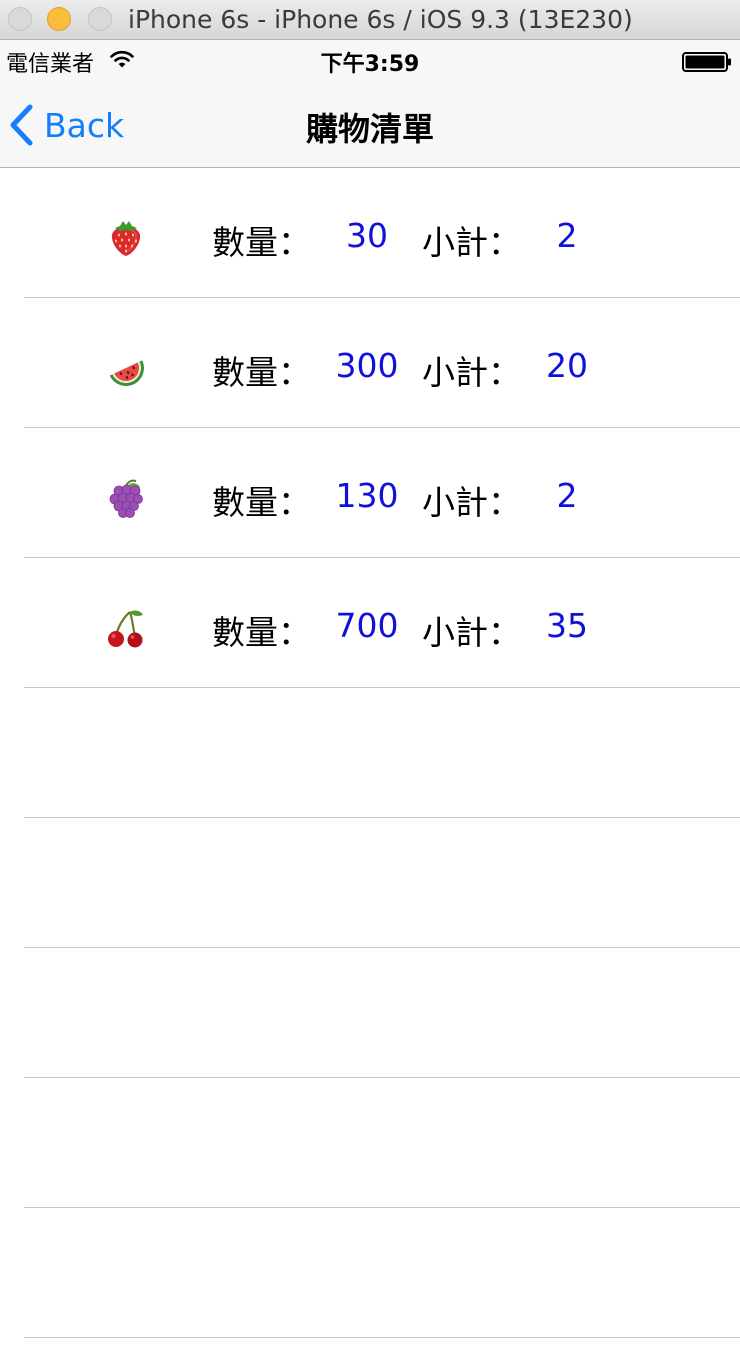 The width and height of the screenshot is (740, 1368). I want to click on grapes-icon, so click(126, 498).